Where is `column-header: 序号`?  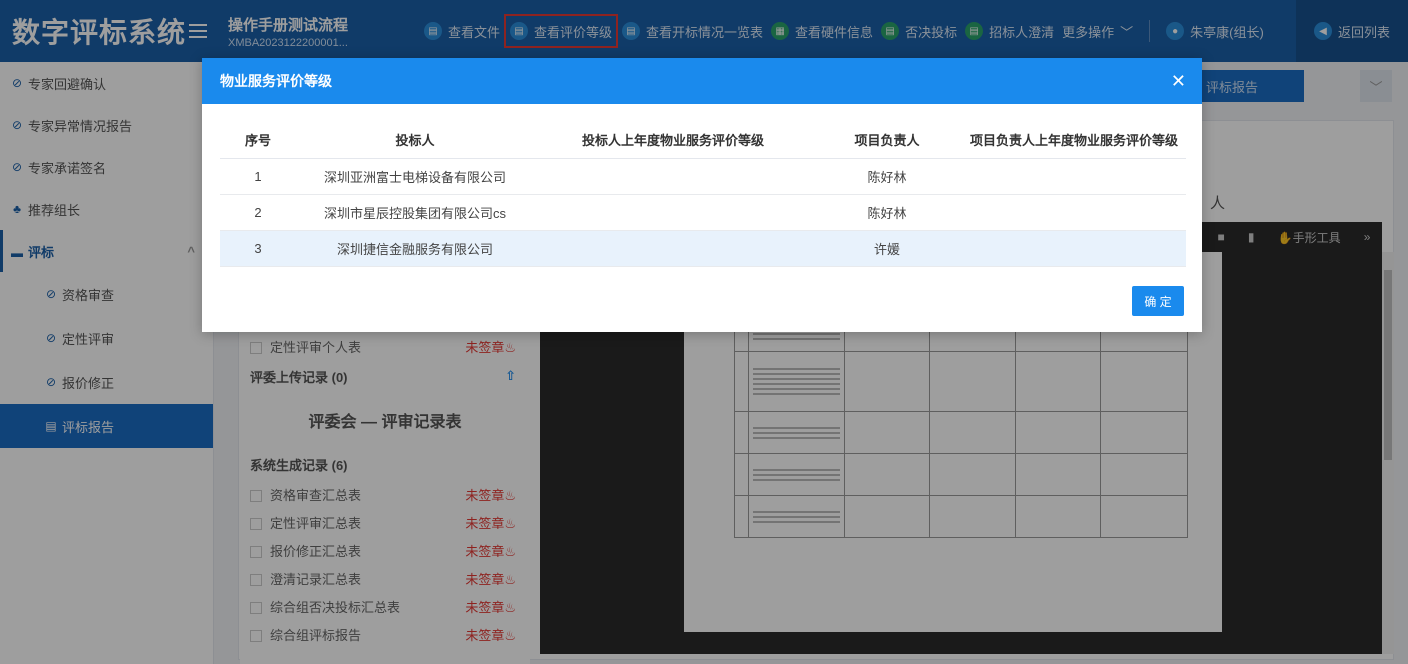
column-header: 序号 is located at coordinates (258, 140).